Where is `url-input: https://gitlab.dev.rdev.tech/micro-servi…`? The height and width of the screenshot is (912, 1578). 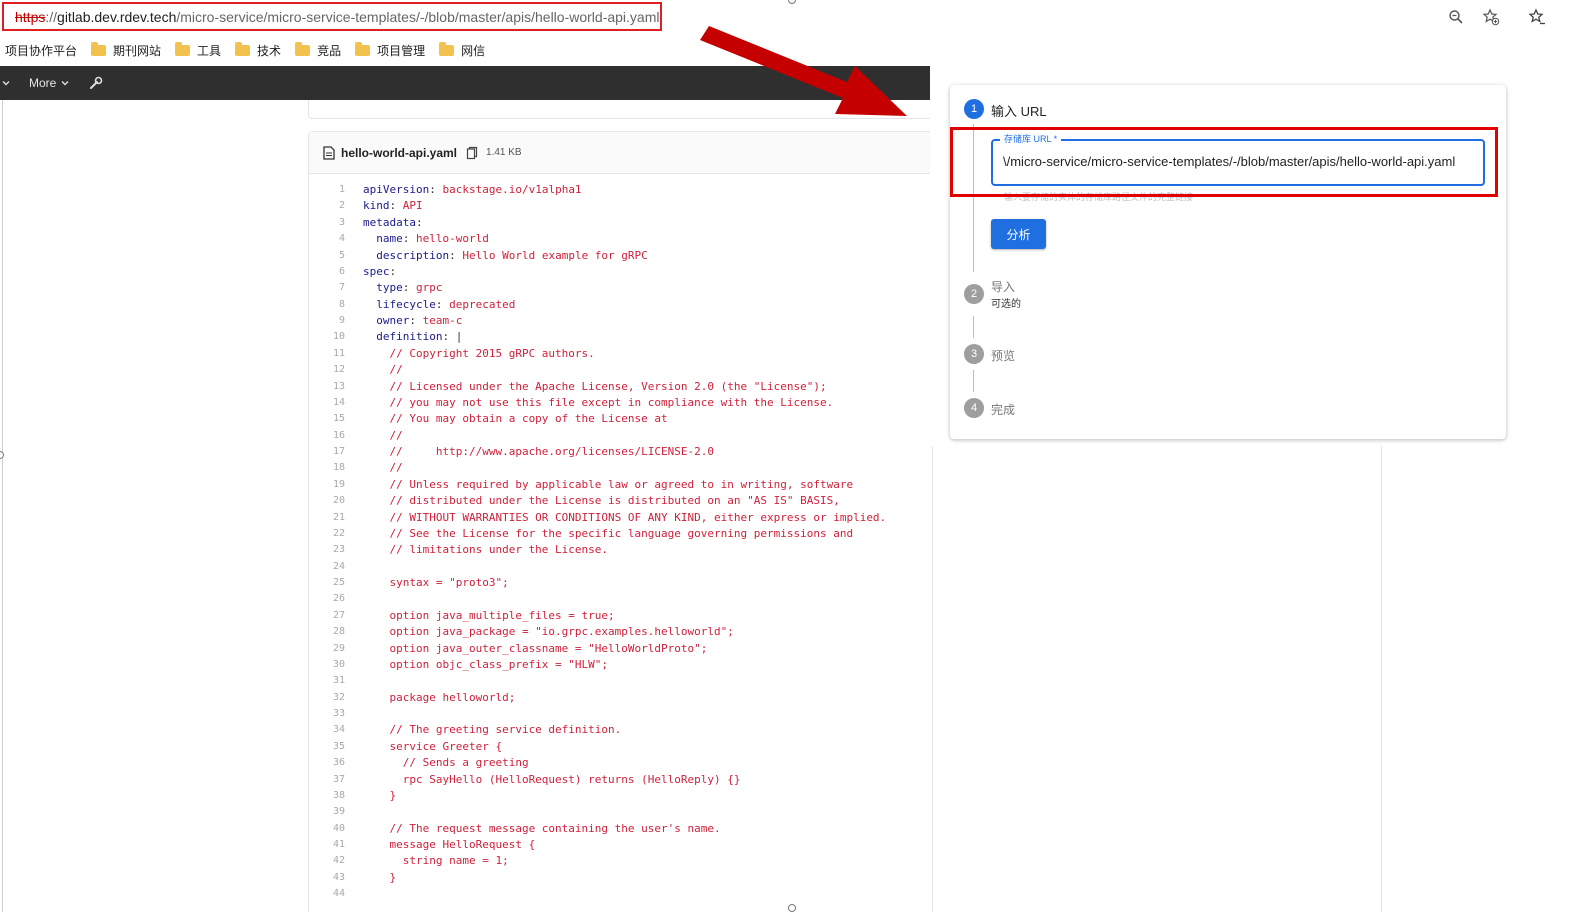 url-input: https://gitlab.dev.rdev.tech/micro-servi… is located at coordinates (332, 16).